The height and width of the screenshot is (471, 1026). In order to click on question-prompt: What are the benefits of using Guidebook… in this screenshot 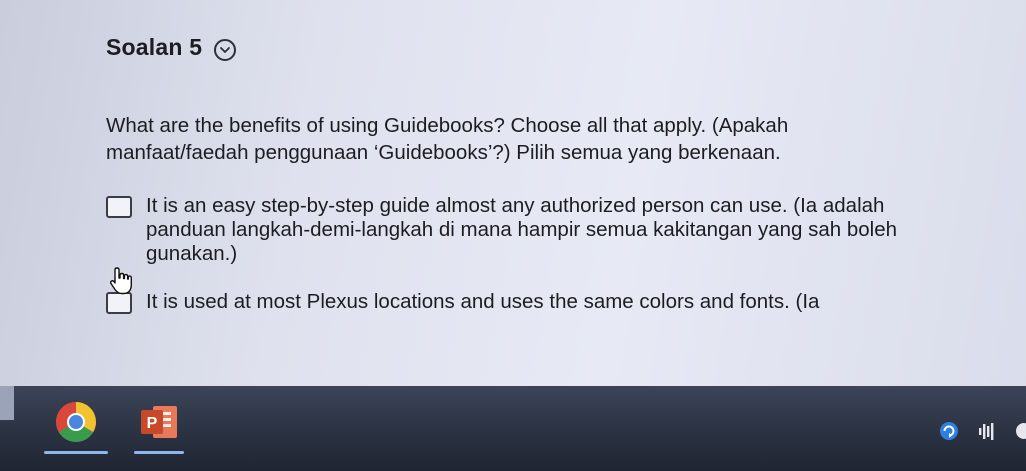, I will do `click(447, 139)`.